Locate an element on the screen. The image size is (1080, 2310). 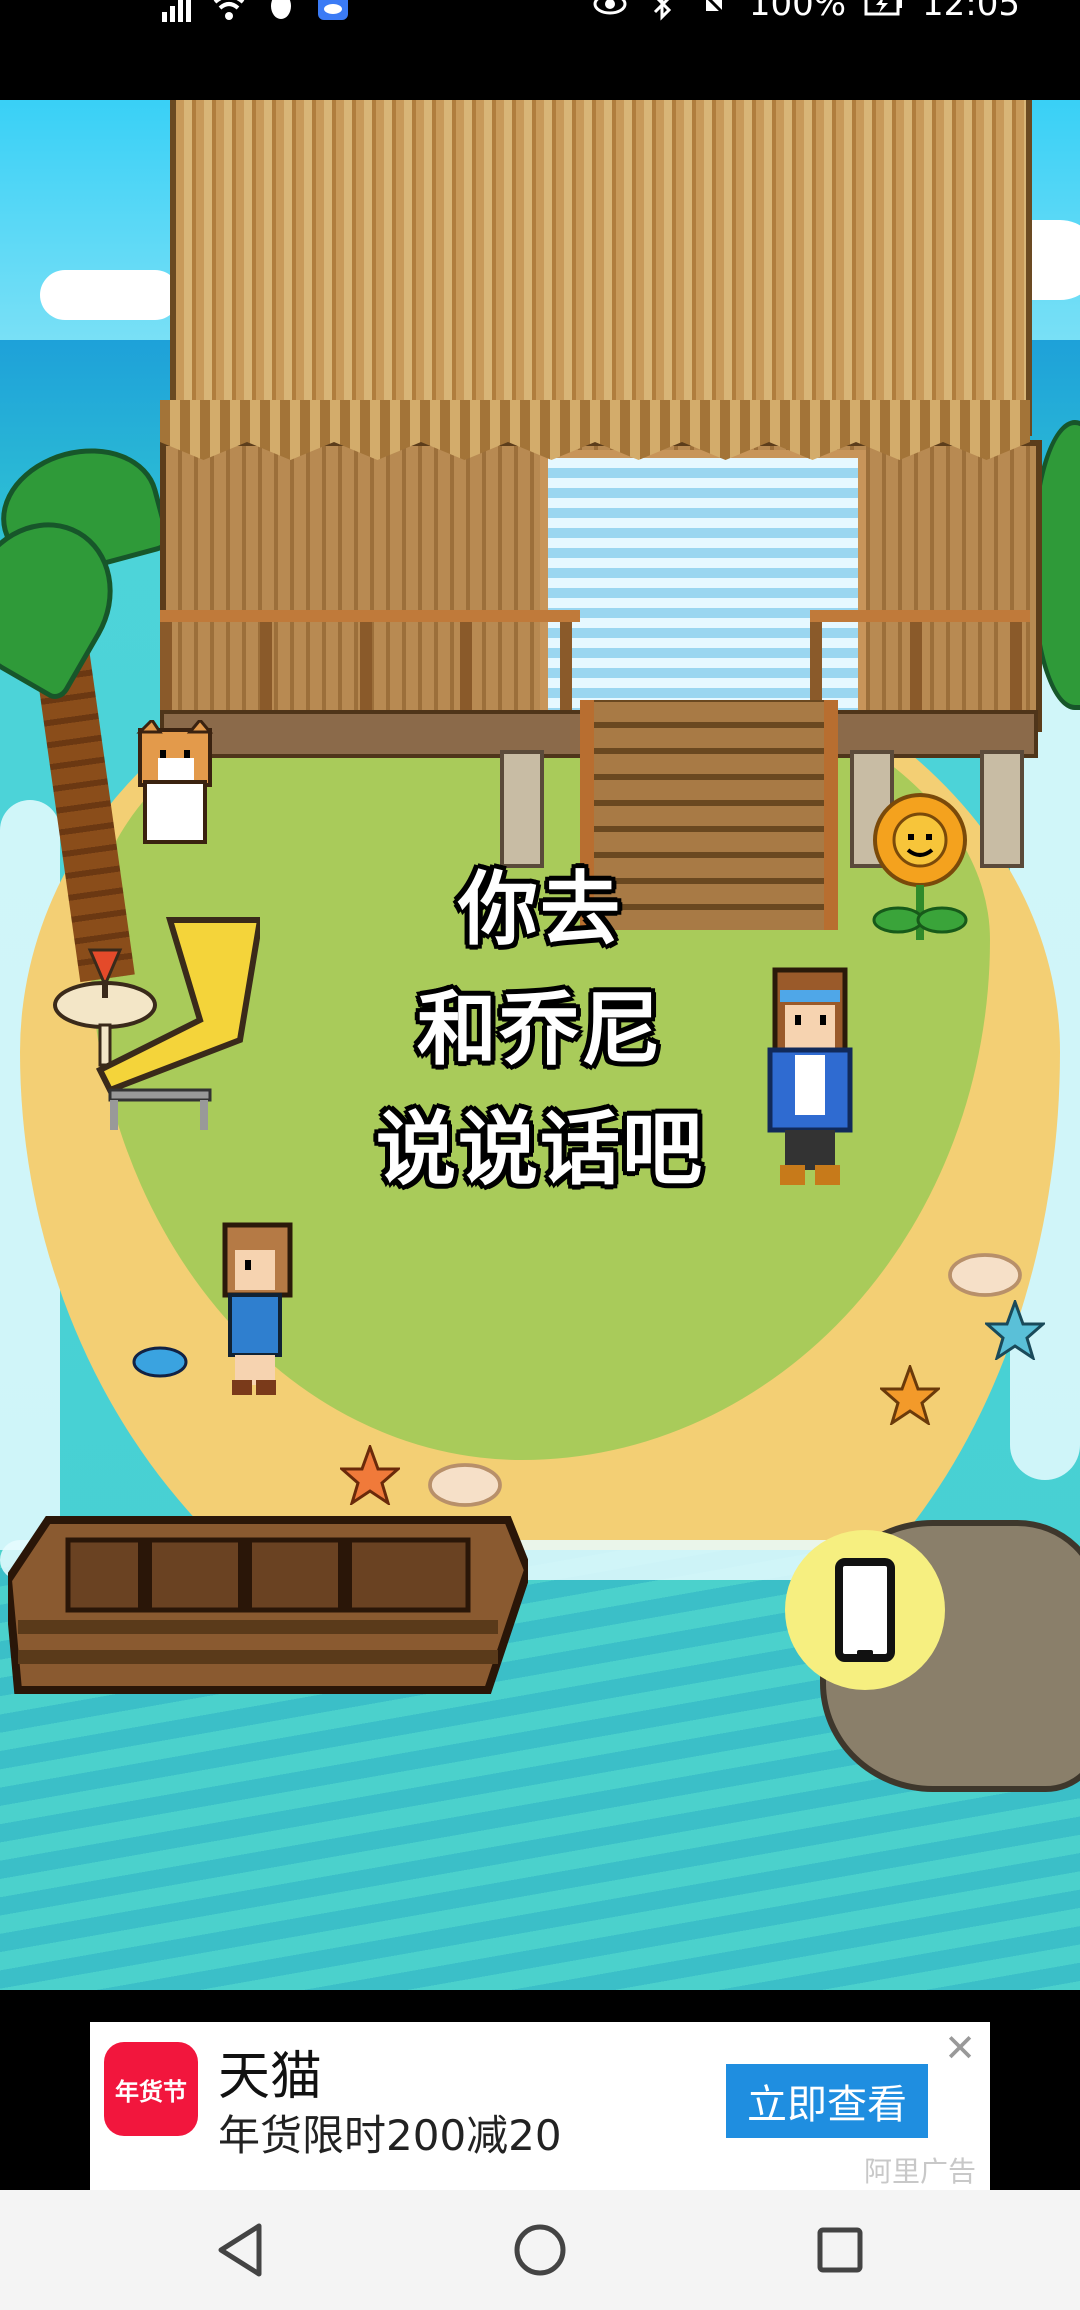
thatched-roof is located at coordinates (601, 268).